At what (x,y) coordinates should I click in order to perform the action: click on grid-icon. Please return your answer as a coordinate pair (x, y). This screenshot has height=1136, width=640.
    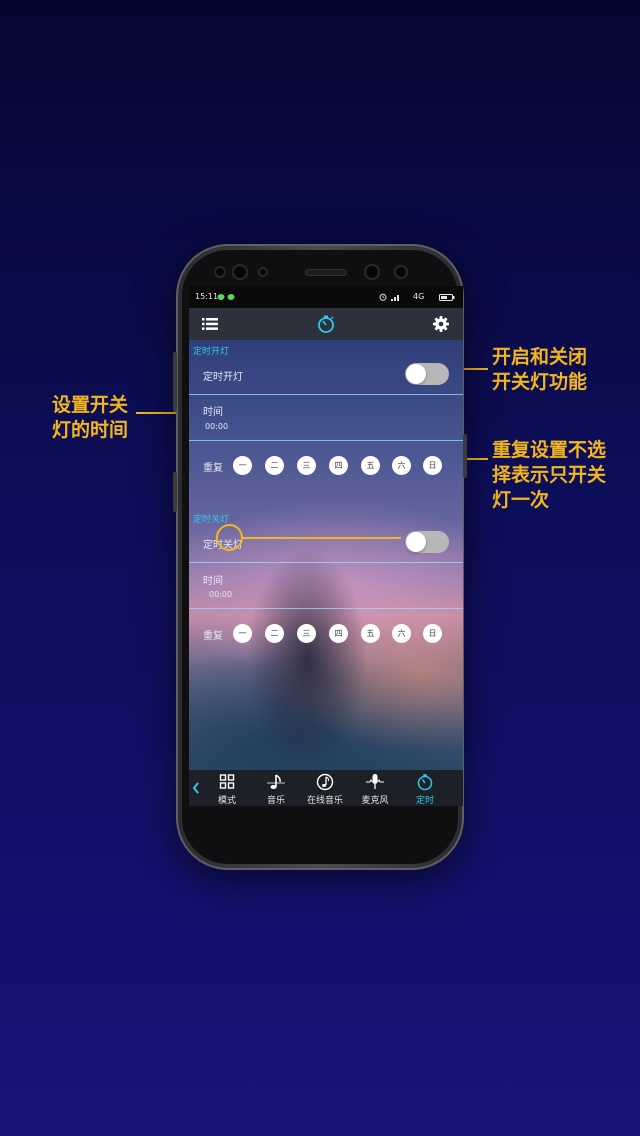
    Looking at the image, I should click on (227, 781).